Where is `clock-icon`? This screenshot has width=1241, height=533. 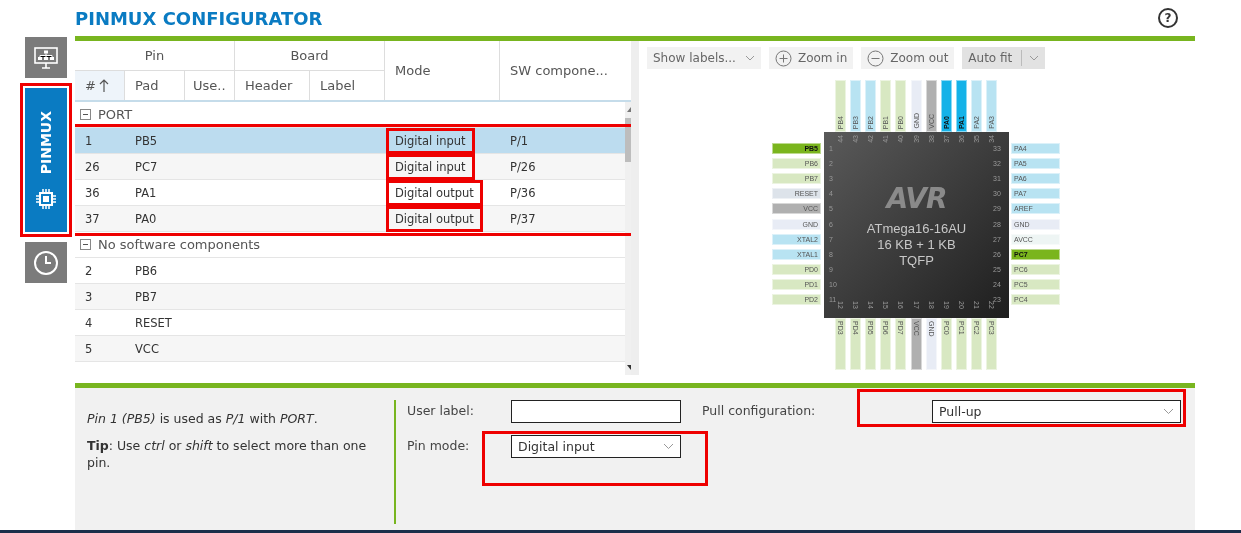
clock-icon is located at coordinates (46, 262).